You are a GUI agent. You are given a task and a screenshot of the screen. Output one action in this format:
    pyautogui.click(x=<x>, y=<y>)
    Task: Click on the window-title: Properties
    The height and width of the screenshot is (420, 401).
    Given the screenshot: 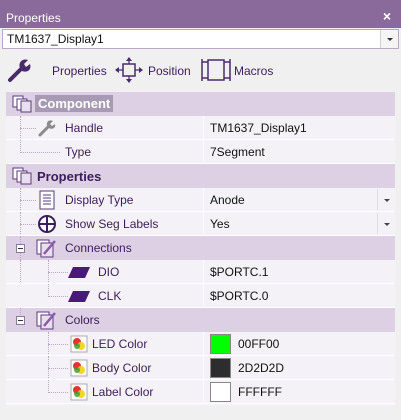 What is the action you would take?
    pyautogui.click(x=33, y=18)
    